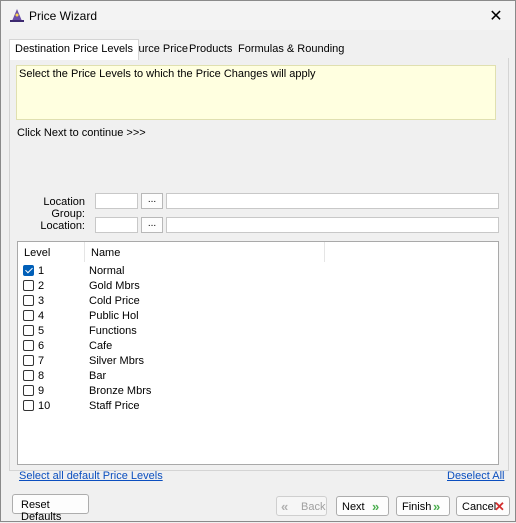  Describe the element at coordinates (41, 511) in the screenshot. I see `reset-defaults-label: Reset Defaults` at that location.